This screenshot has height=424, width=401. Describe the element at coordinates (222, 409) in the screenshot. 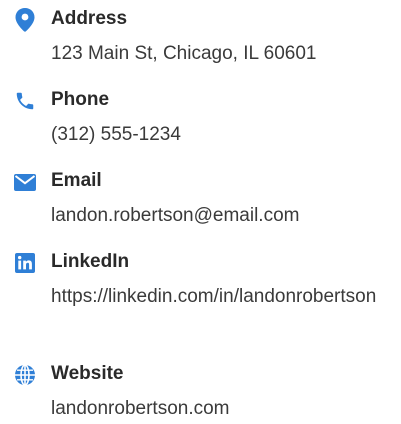

I see `website-value: landonrobertson.com` at that location.